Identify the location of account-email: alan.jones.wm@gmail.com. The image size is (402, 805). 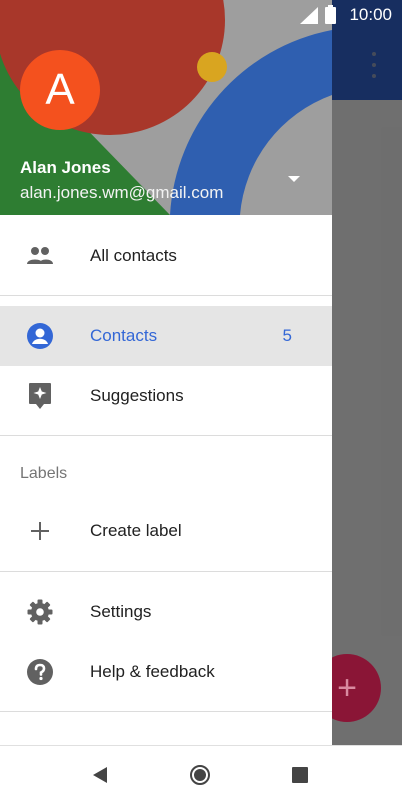
(122, 192).